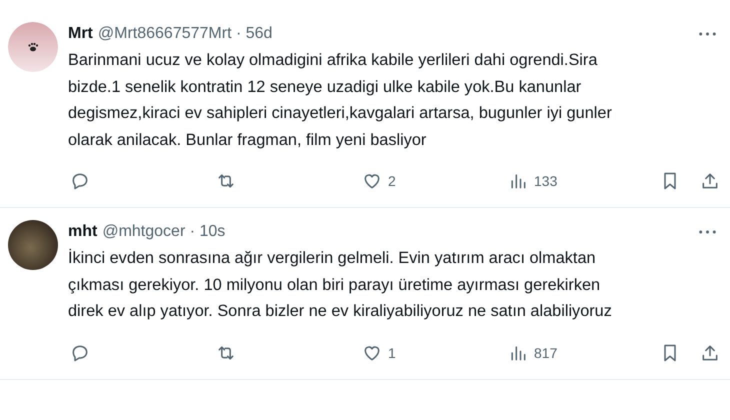 This screenshot has width=730, height=420. What do you see at coordinates (164, 232) in the screenshot?
I see `handle-and-time: @mhtgocer · 10s` at bounding box center [164, 232].